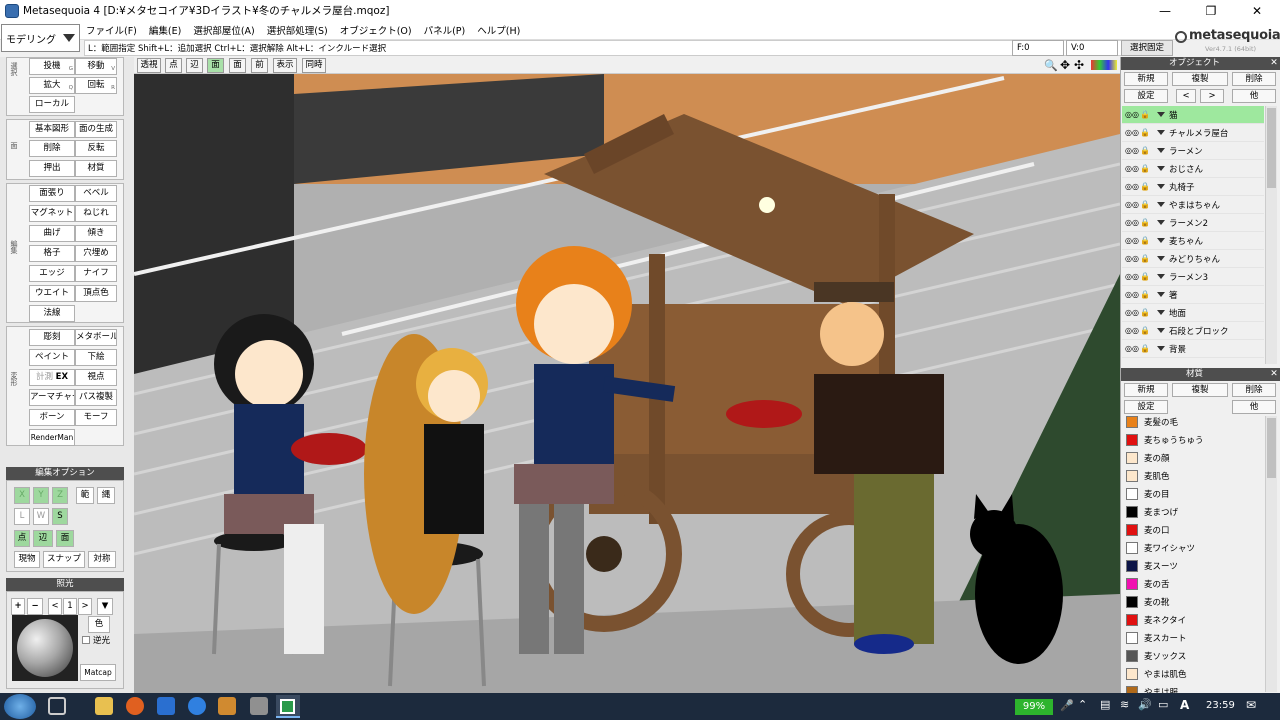 The image size is (1280, 720). I want to click on material-list-scrollbar, so click(1271, 554).